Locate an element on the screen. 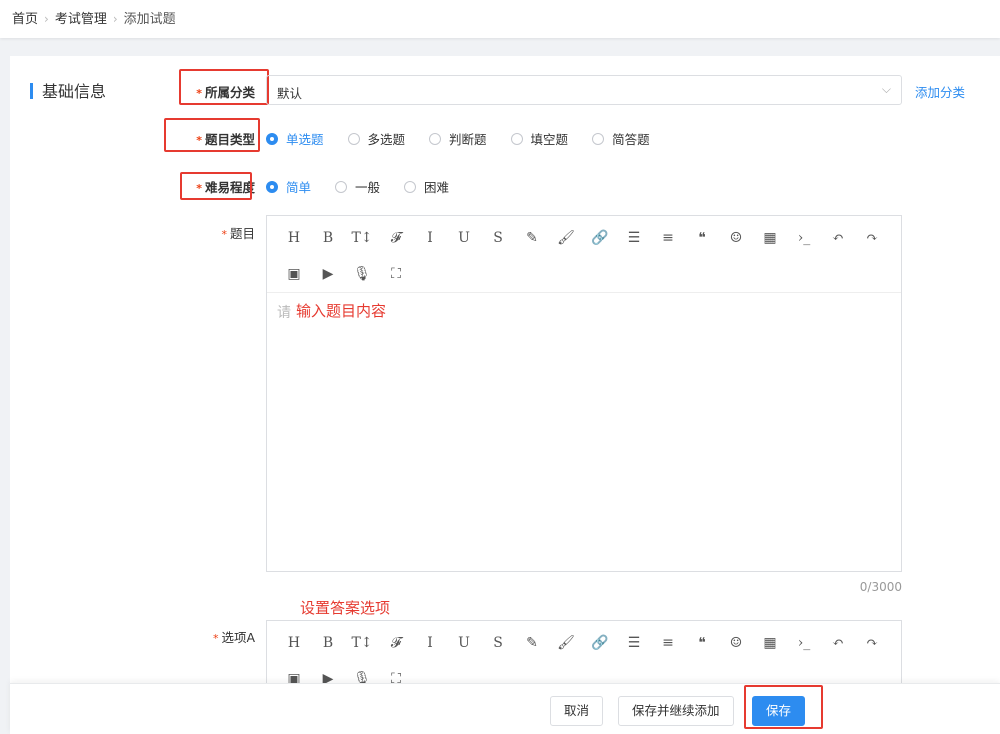 This screenshot has width=1000, height=734. breadcrumb-current: 添加试题 is located at coordinates (149, 19).